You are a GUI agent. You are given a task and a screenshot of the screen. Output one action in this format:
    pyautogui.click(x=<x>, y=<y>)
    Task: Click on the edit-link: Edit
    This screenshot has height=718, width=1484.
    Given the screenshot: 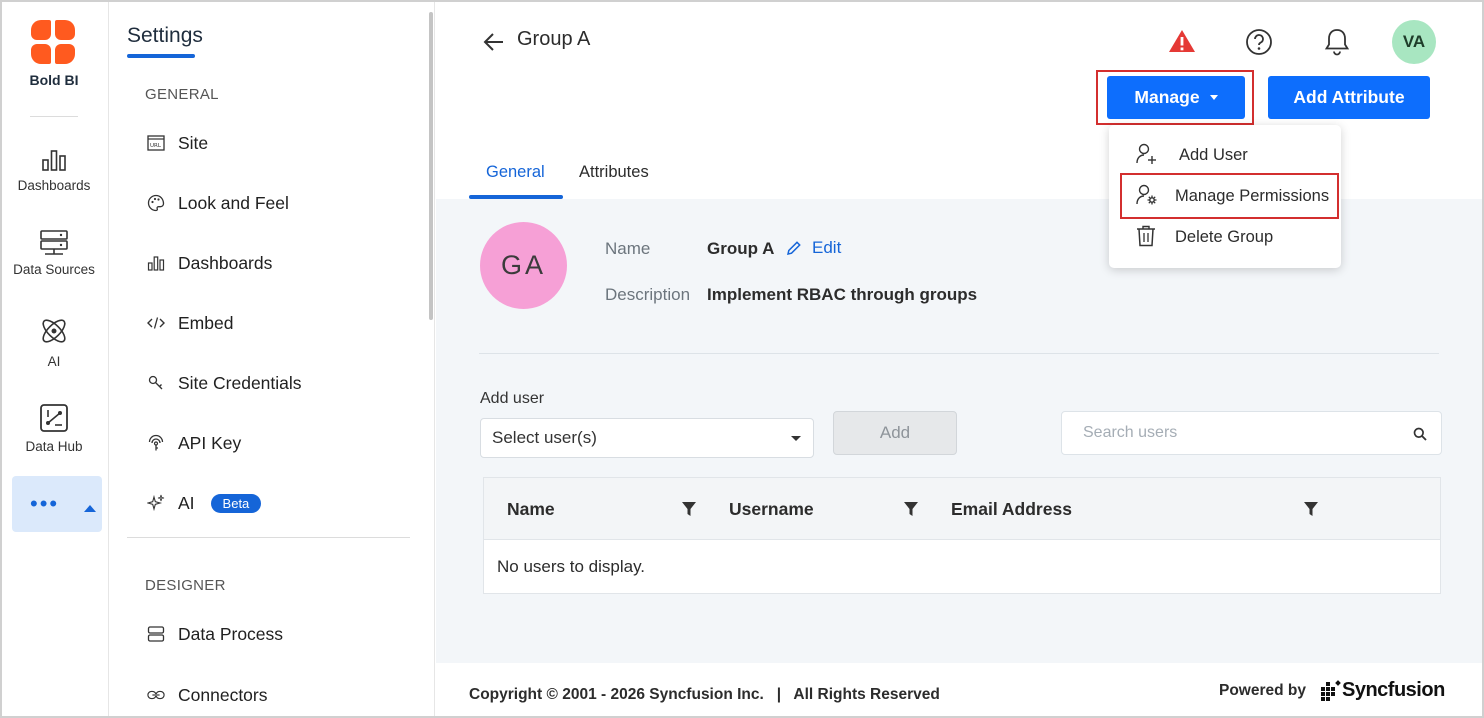 What is the action you would take?
    pyautogui.click(x=813, y=248)
    